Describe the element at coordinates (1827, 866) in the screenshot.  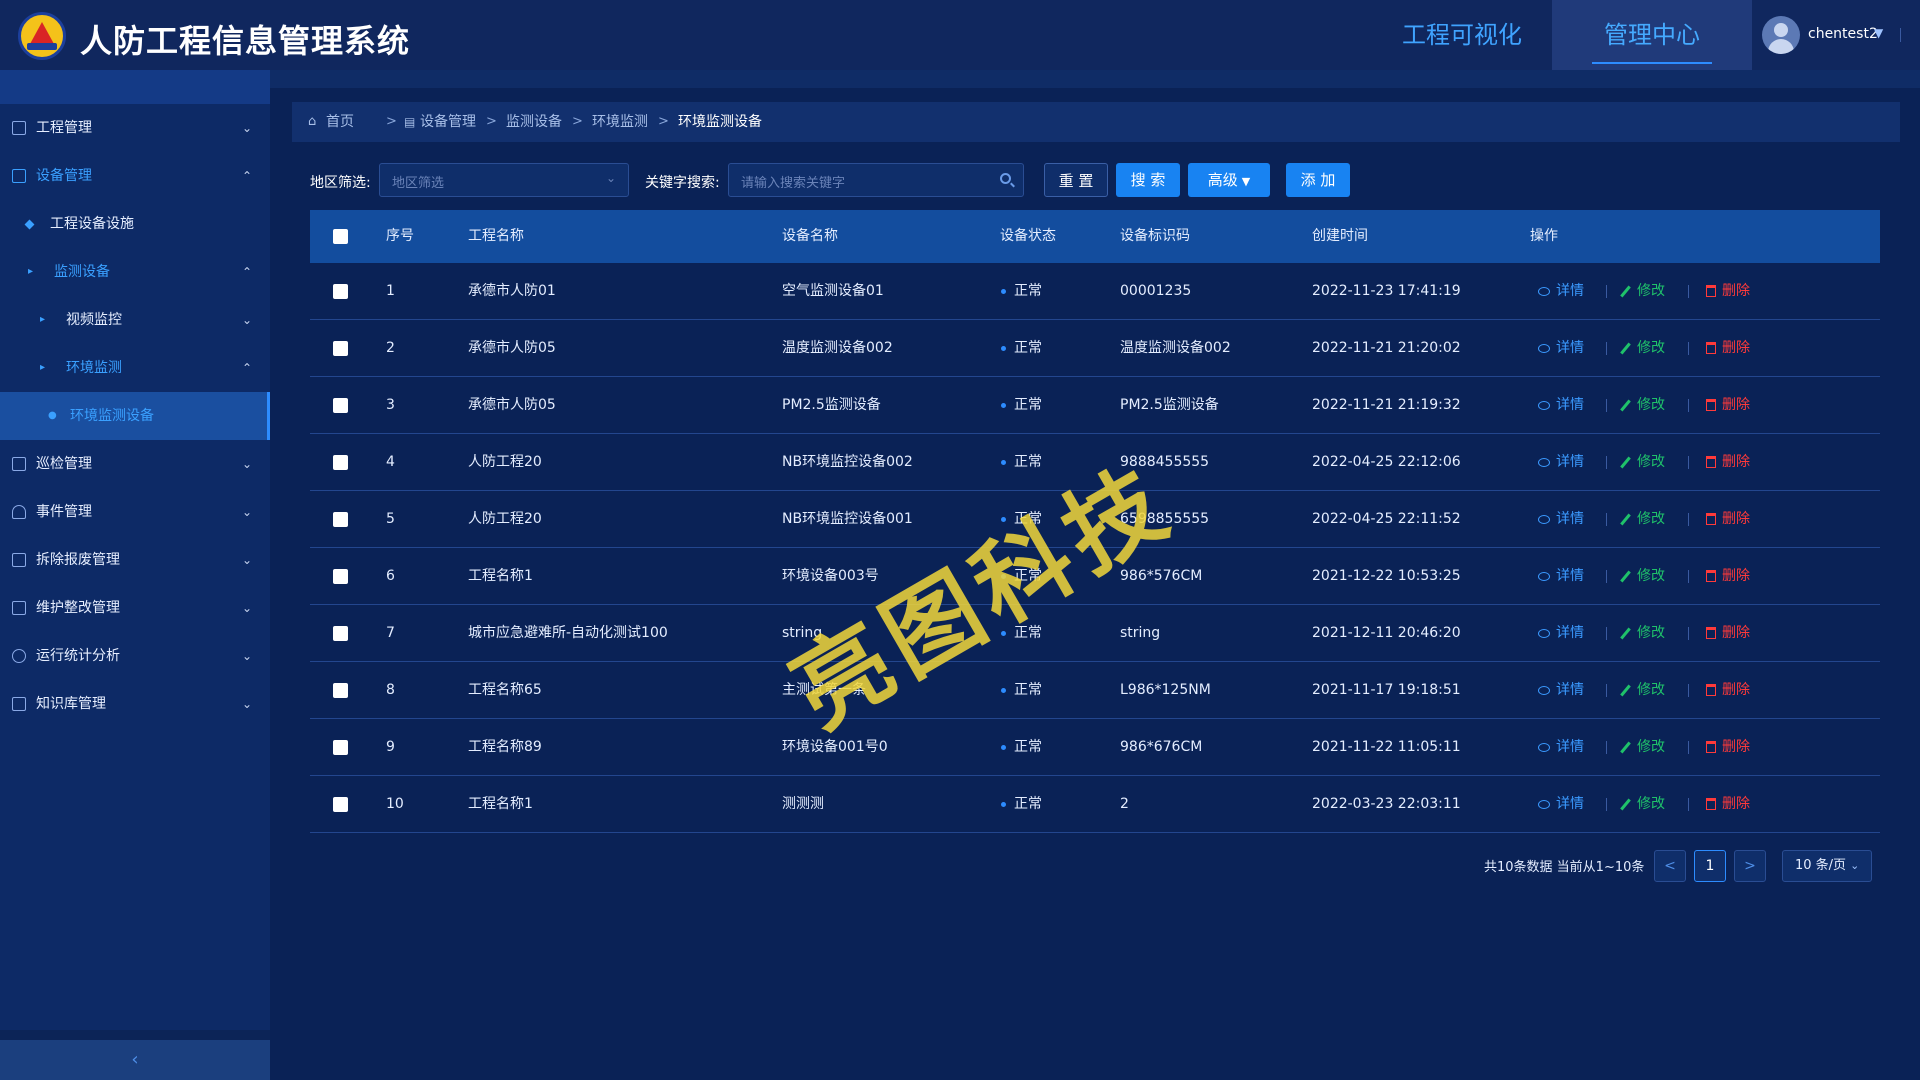
I see `page-size-select: 10 条/页 ⌄` at that location.